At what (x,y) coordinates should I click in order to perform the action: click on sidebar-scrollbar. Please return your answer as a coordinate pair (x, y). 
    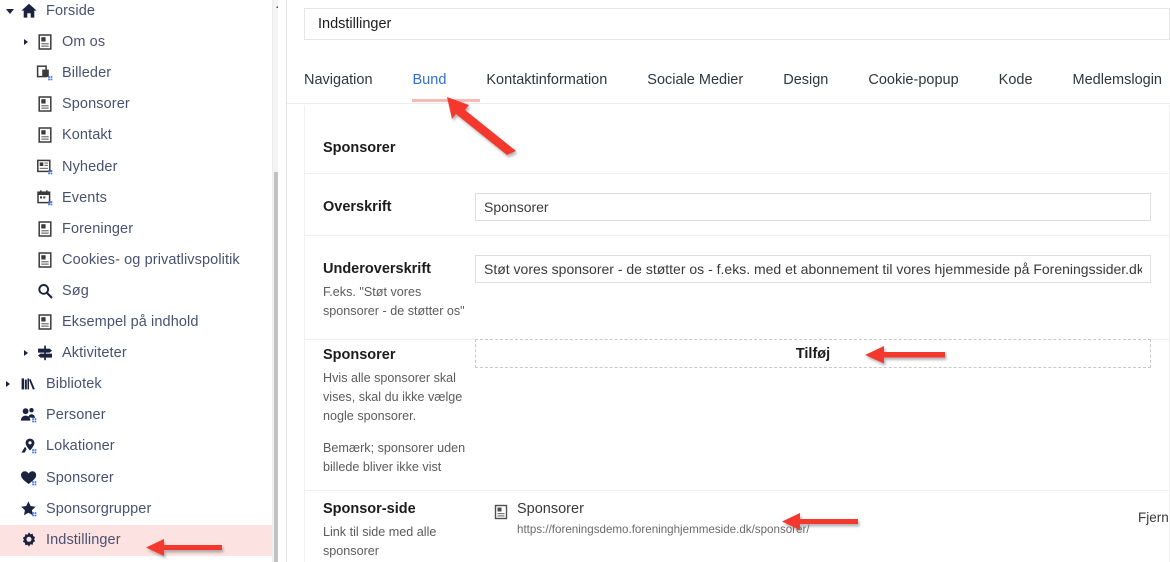
    Looking at the image, I should click on (275, 281).